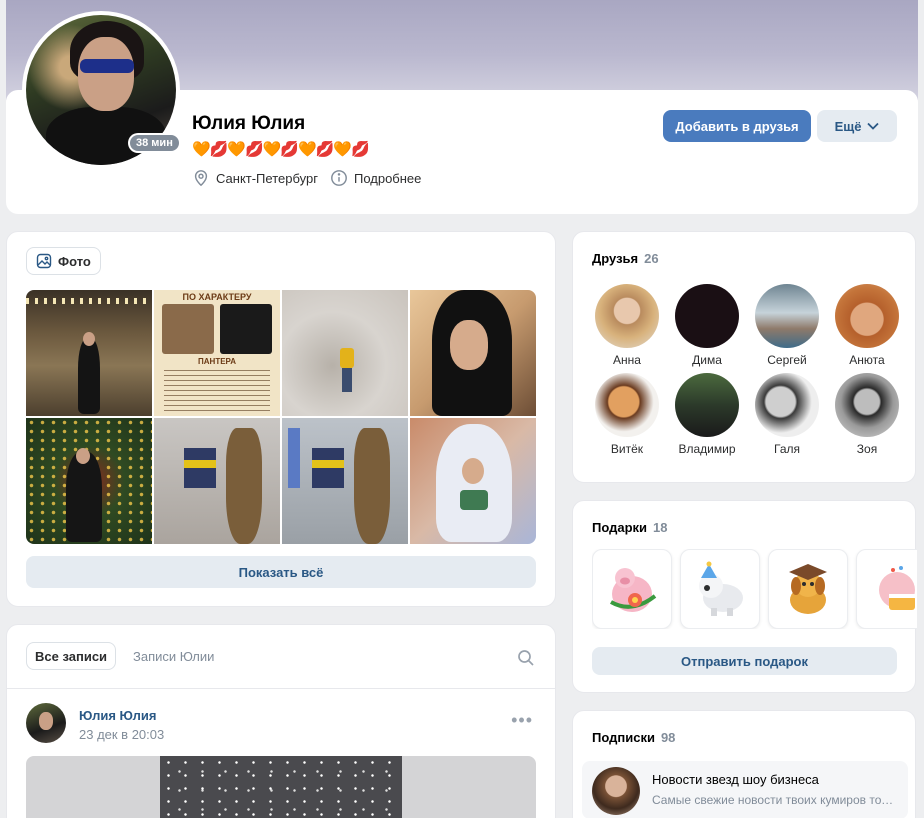 Image resolution: width=924 pixels, height=818 pixels. Describe the element at coordinates (217, 353) in the screenshot. I see `photo-thumbnail: ПО ХАРАКТЕРУ ПАНТЕРА` at that location.